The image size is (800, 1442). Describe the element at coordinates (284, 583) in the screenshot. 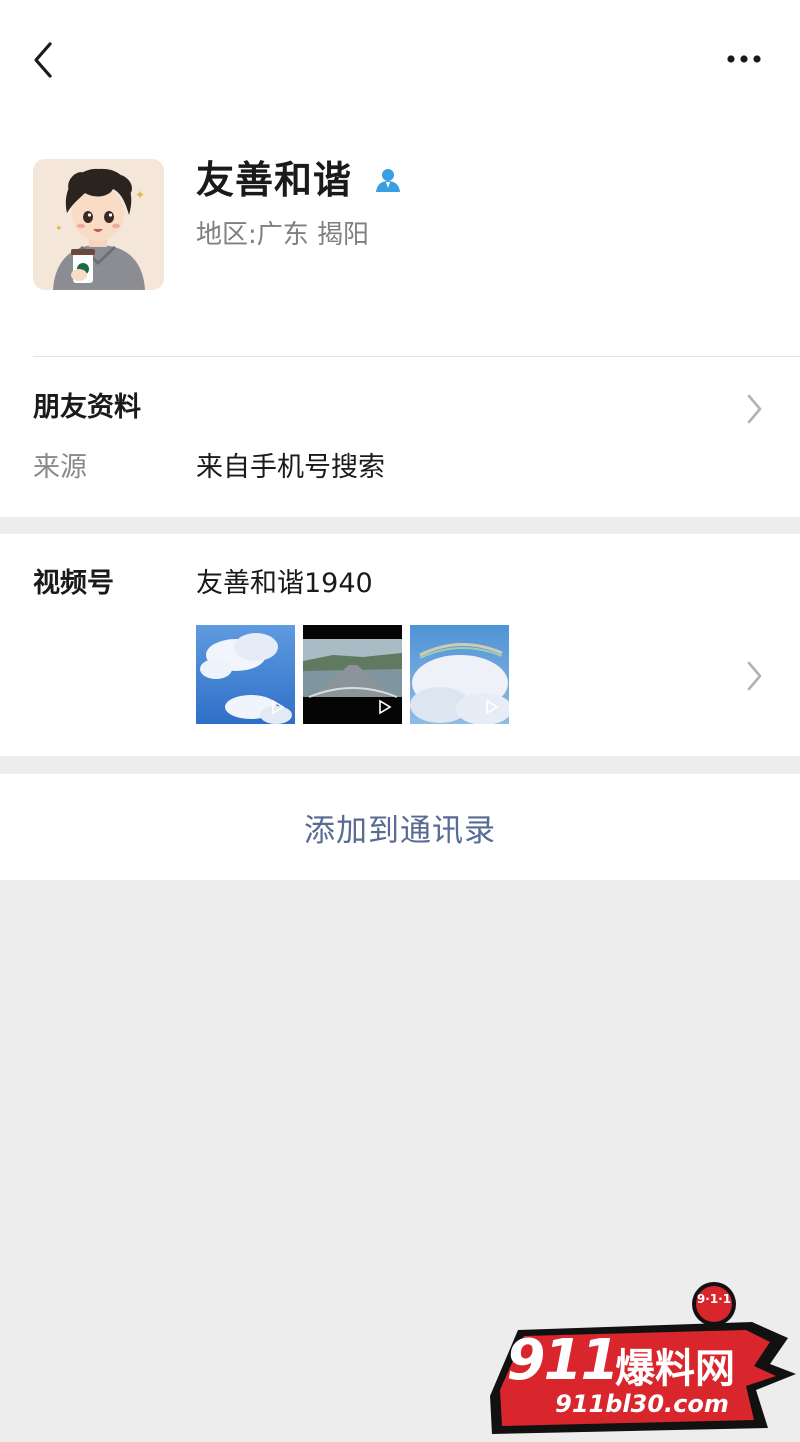

I see `channels-name: 友善和谐1940` at that location.